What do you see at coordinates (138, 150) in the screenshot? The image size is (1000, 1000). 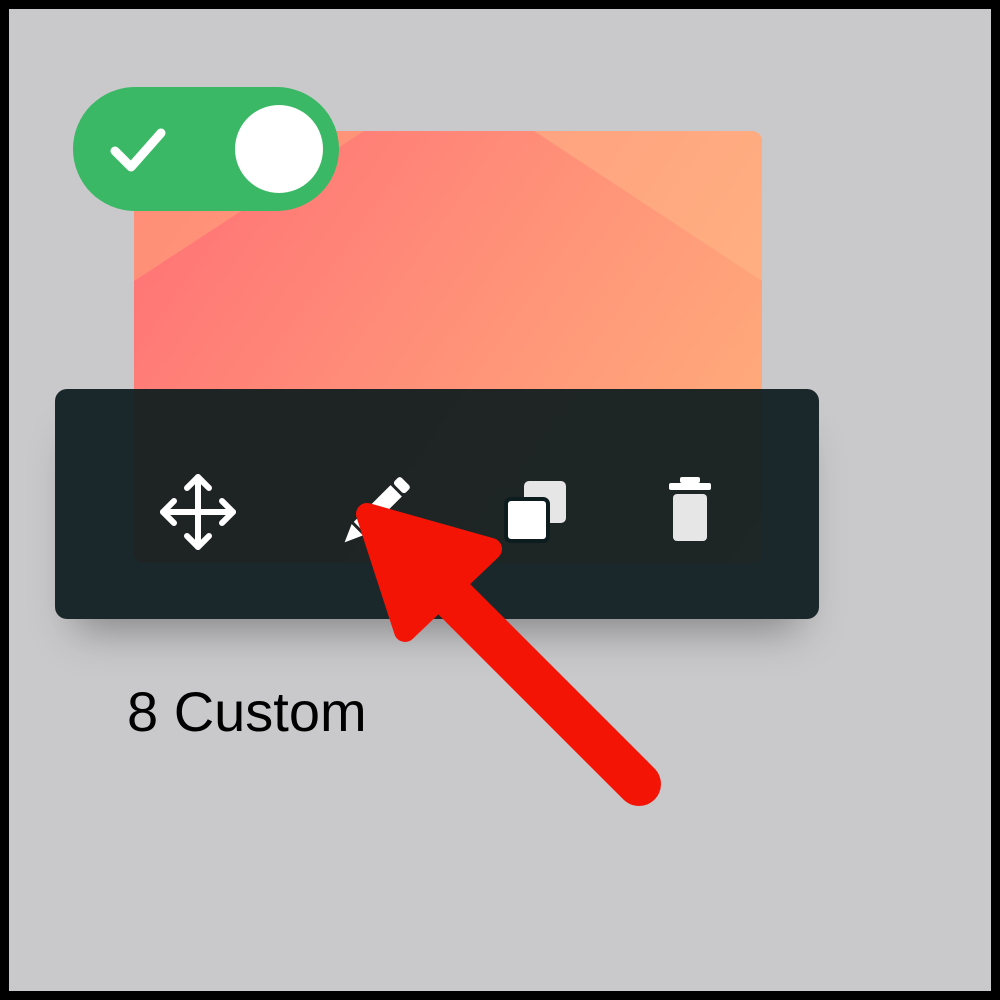 I see `check-icon` at bounding box center [138, 150].